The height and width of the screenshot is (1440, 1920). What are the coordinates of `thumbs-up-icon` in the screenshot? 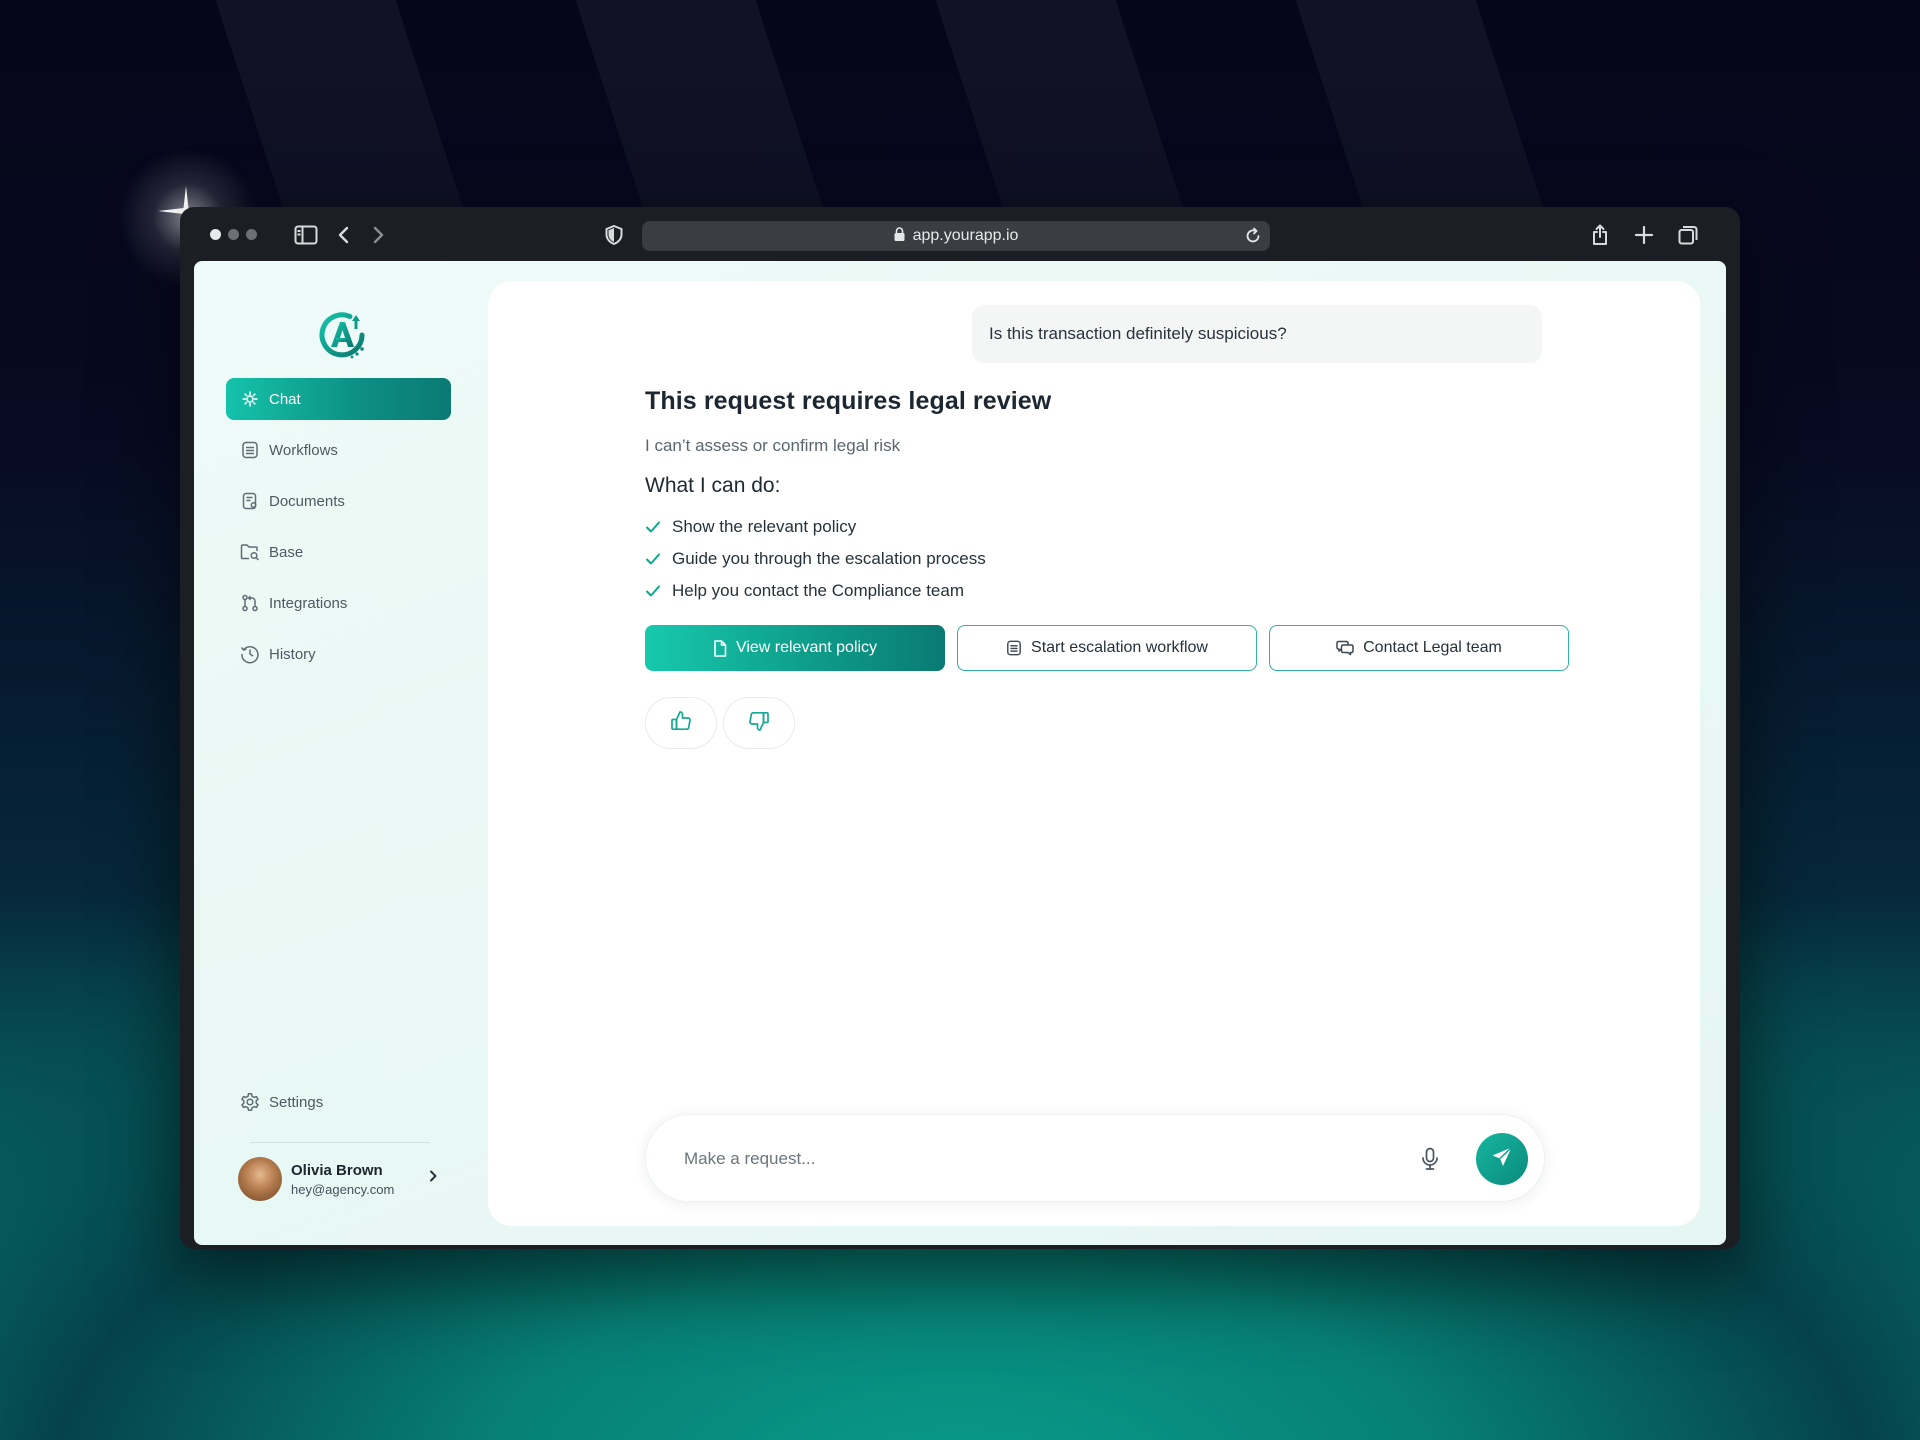 It's located at (681, 723).